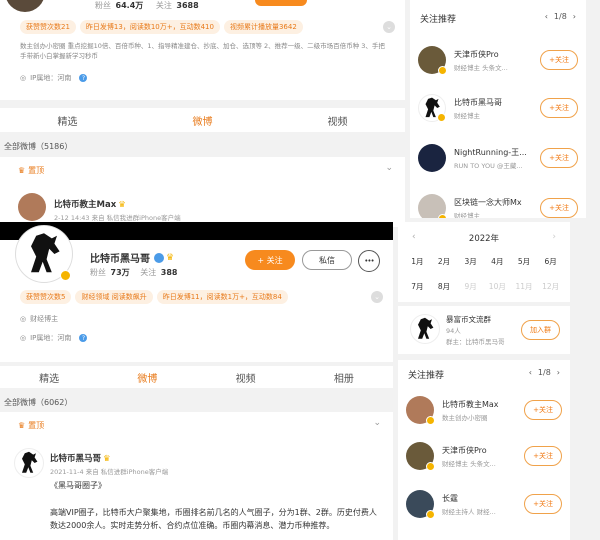 This screenshot has width=600, height=540. I want to click on tab-album: 相册, so click(344, 377).